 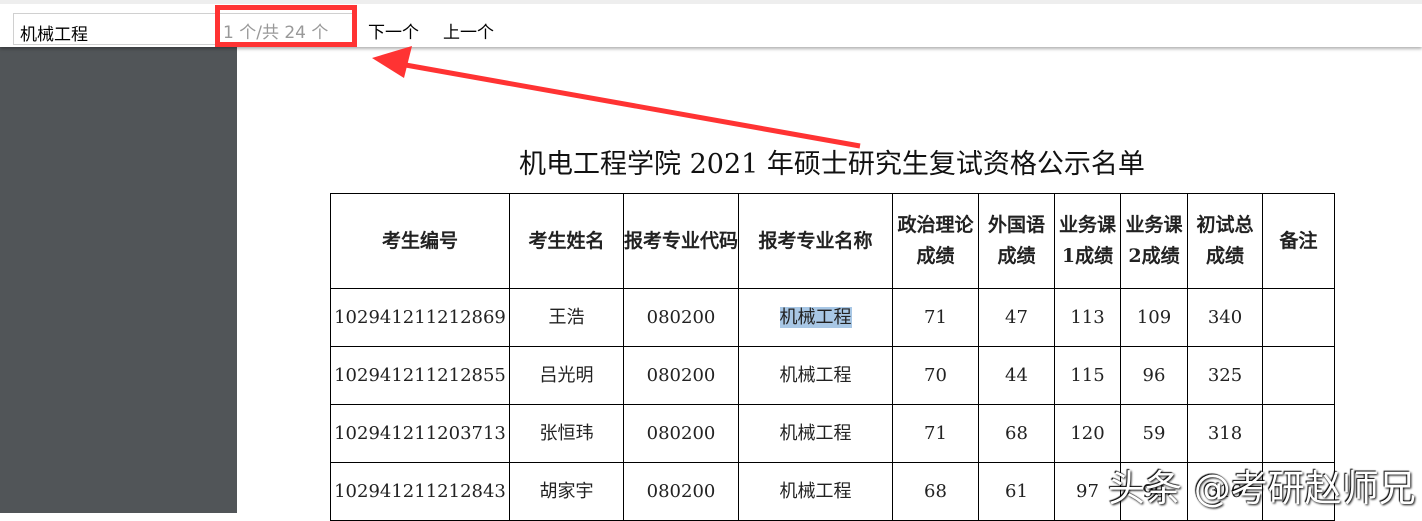 What do you see at coordinates (616, 97) in the screenshot?
I see `annotation-arrow` at bounding box center [616, 97].